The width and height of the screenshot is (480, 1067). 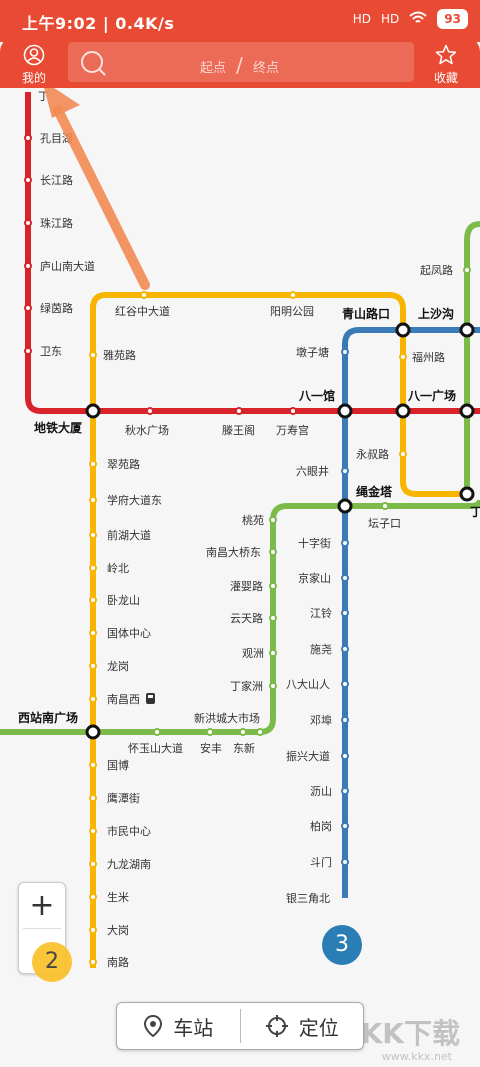 What do you see at coordinates (134, 500) in the screenshot?
I see `station-xfdd: 学府大道东` at bounding box center [134, 500].